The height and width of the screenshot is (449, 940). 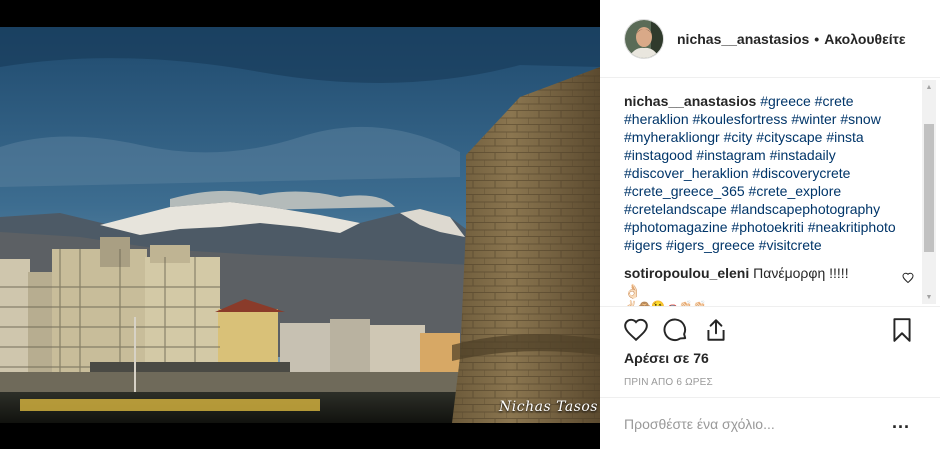 I want to click on share-button, so click(x=716, y=330).